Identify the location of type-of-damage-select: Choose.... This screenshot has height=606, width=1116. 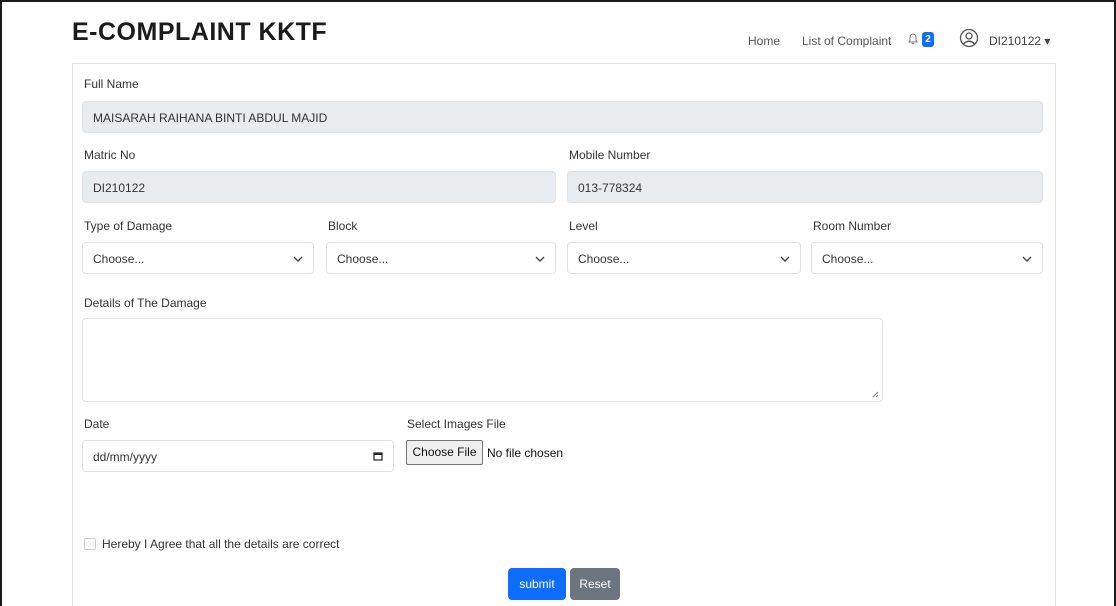
(198, 258).